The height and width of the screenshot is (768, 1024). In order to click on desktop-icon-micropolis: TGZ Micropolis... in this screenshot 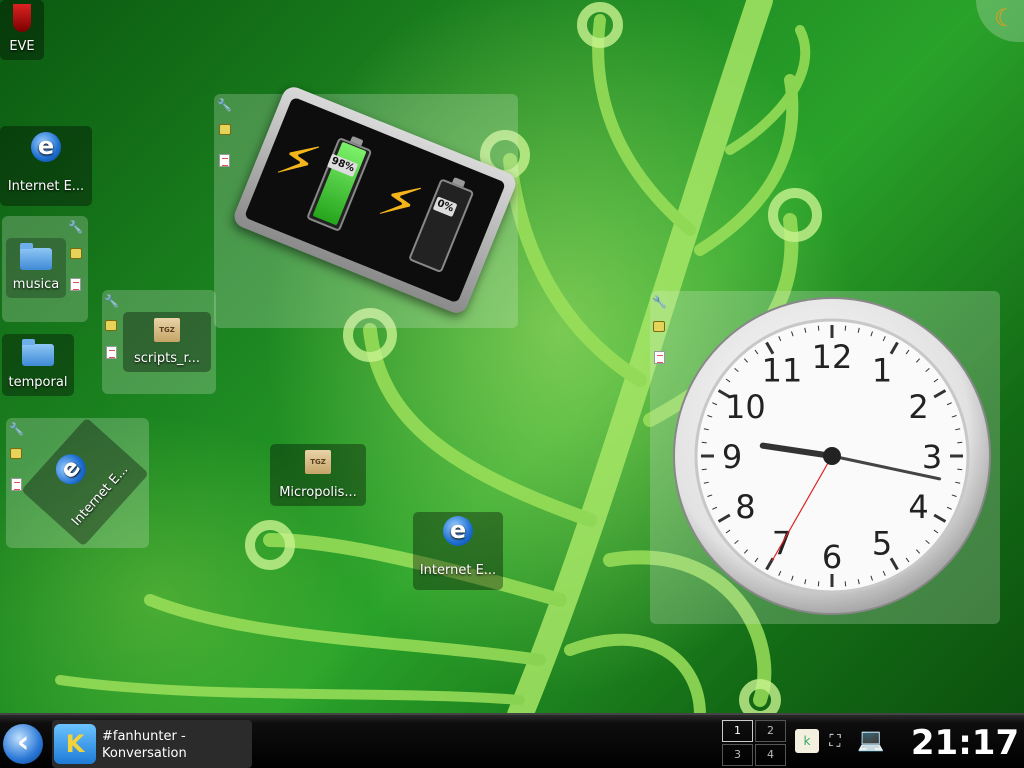, I will do `click(318, 475)`.